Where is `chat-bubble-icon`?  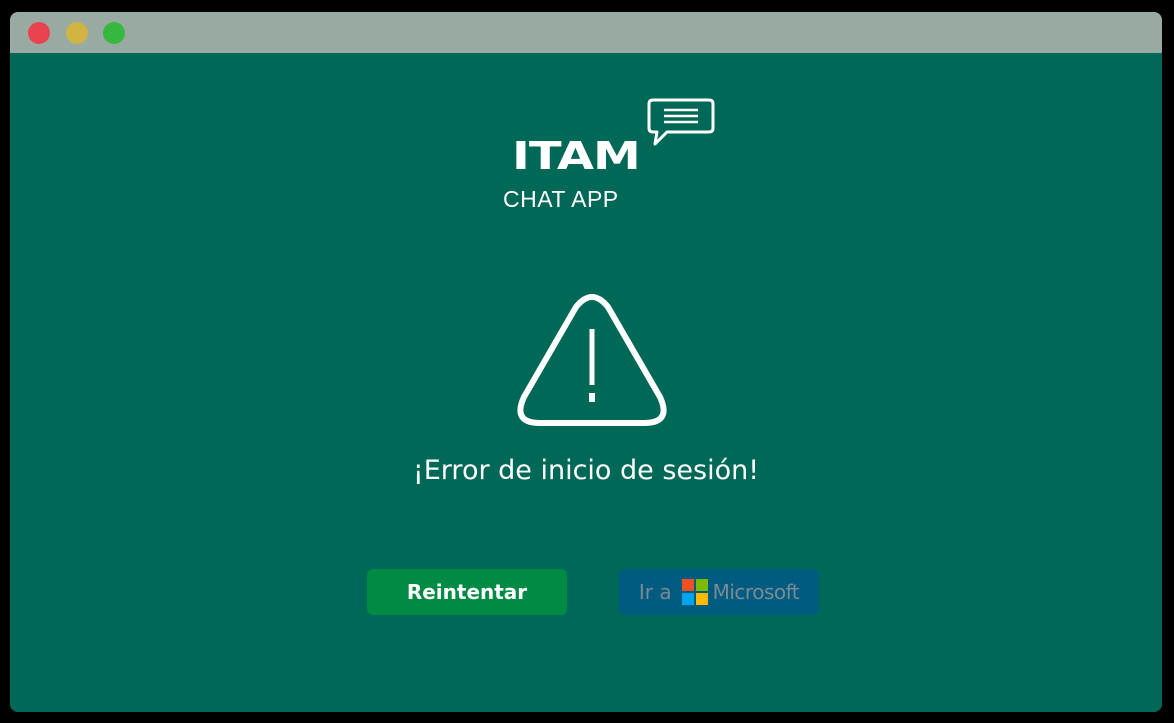
chat-bubble-icon is located at coordinates (681, 122).